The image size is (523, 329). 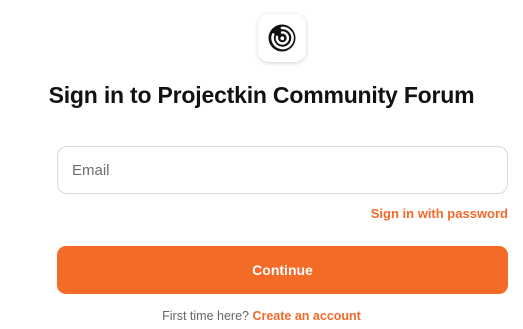 I want to click on create-account-link: Create an account, so click(x=306, y=316).